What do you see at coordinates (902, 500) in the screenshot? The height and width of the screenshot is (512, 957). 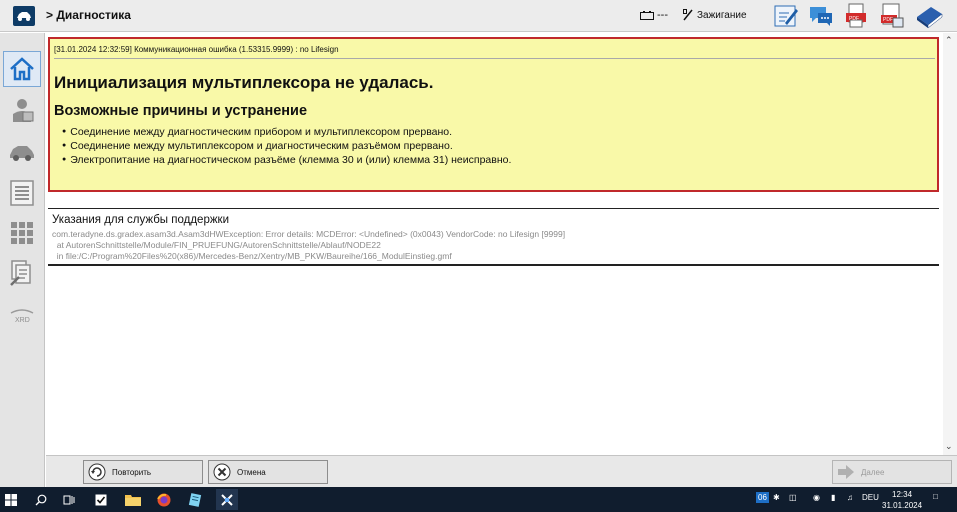 I see `system-clock: 12:34 31.01.2024` at bounding box center [902, 500].